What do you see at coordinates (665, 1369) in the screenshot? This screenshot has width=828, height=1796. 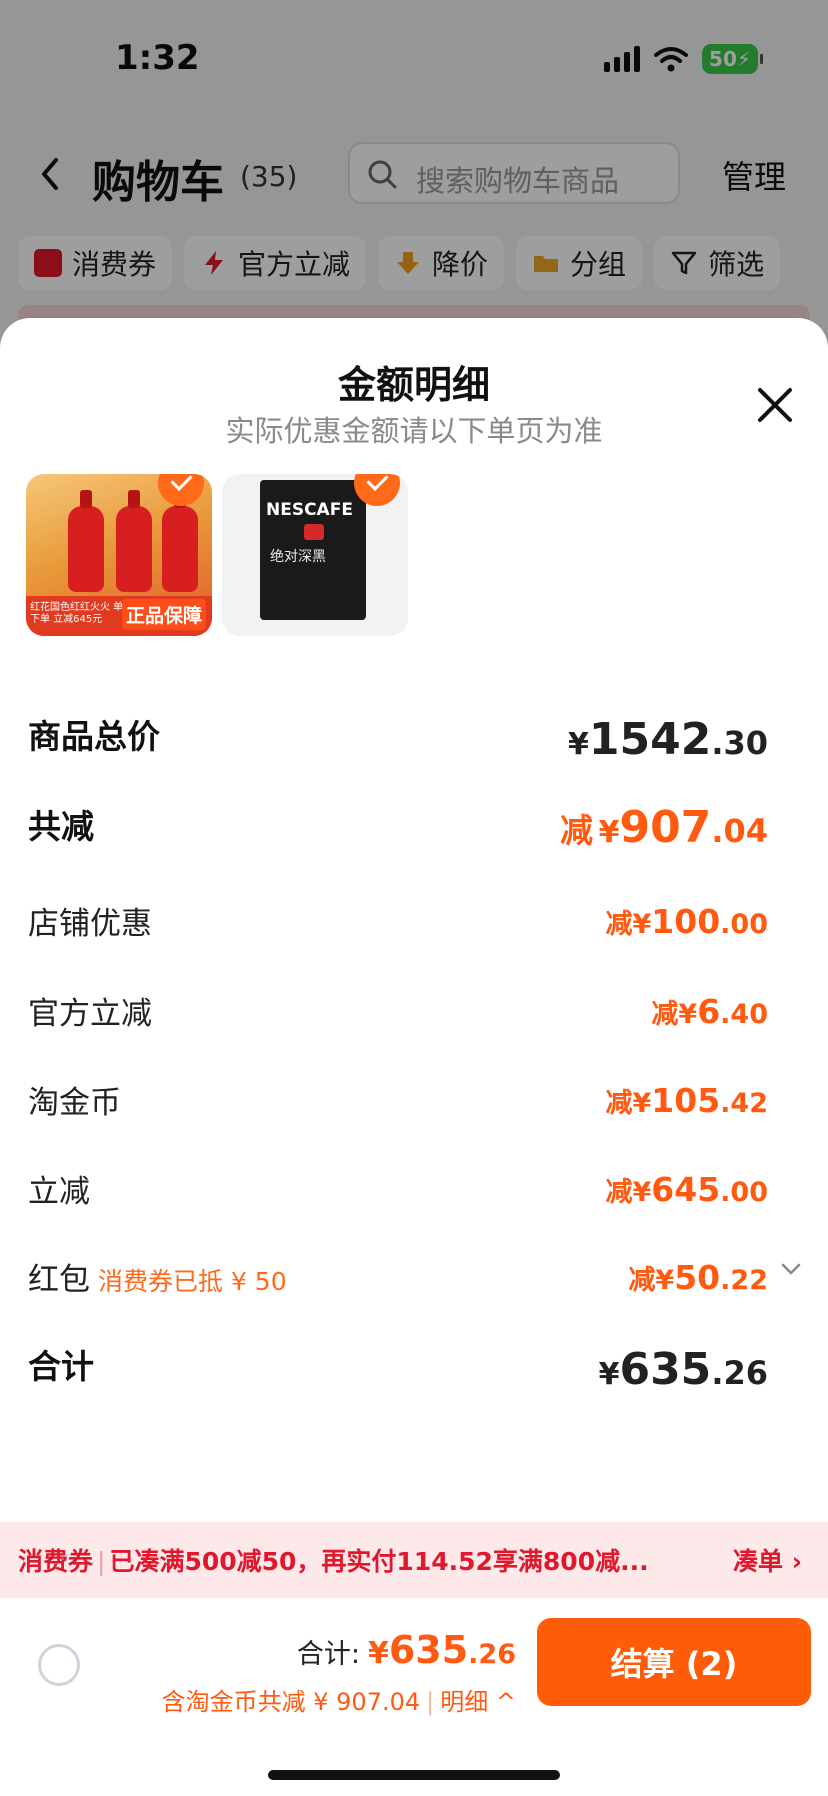 I see `amount-int: 635` at bounding box center [665, 1369].